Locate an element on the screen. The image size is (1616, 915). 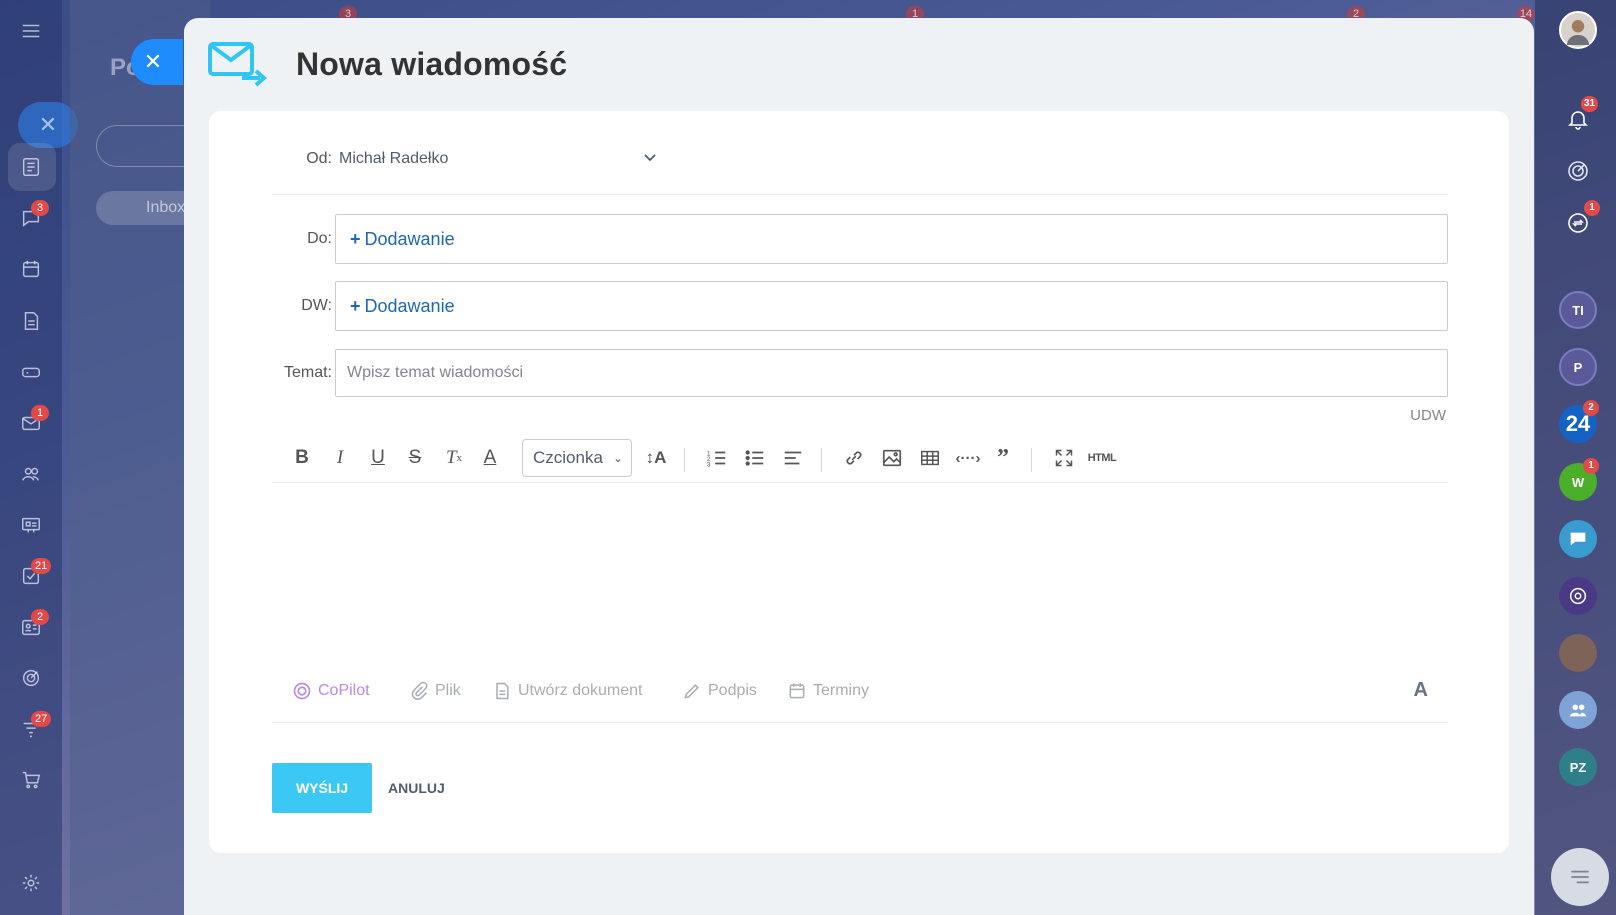
cc-field: + Dodawanie is located at coordinates (891, 306).